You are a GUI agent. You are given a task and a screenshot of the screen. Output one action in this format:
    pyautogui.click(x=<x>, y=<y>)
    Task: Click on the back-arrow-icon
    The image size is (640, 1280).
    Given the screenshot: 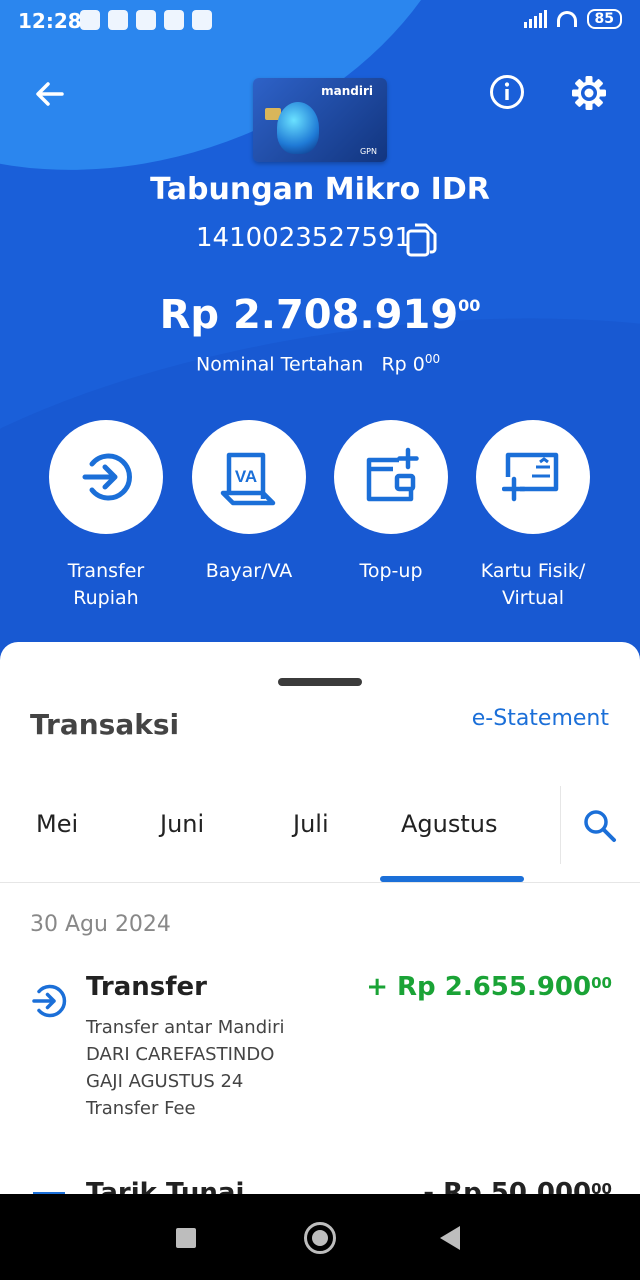 What is the action you would take?
    pyautogui.click(x=50, y=94)
    